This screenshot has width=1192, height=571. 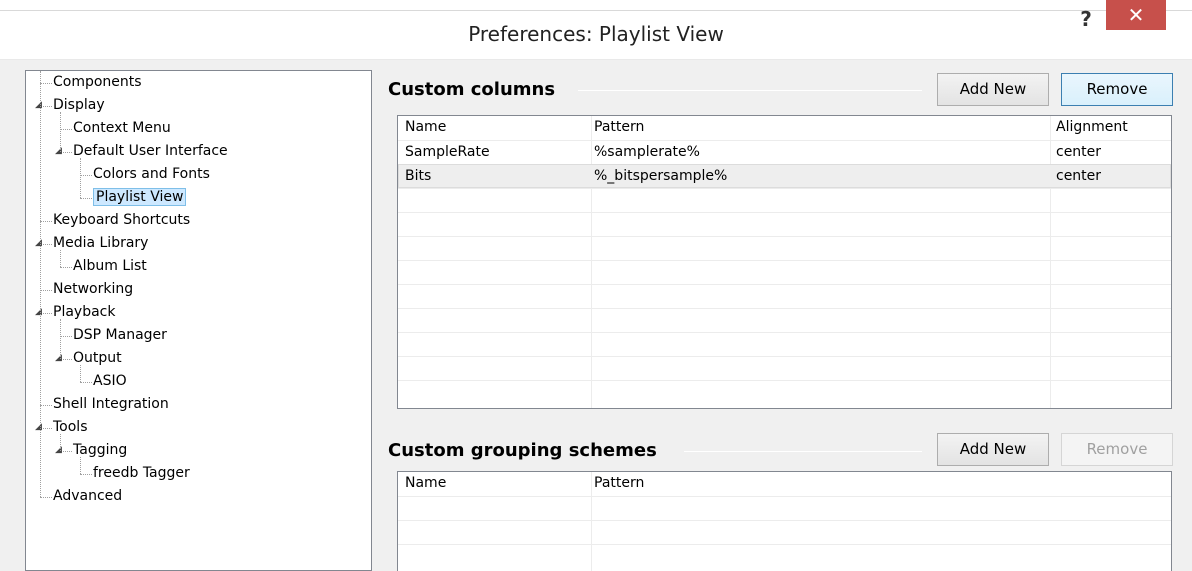 What do you see at coordinates (522, 450) in the screenshot?
I see `grouping-title: Custom grouping schemes` at bounding box center [522, 450].